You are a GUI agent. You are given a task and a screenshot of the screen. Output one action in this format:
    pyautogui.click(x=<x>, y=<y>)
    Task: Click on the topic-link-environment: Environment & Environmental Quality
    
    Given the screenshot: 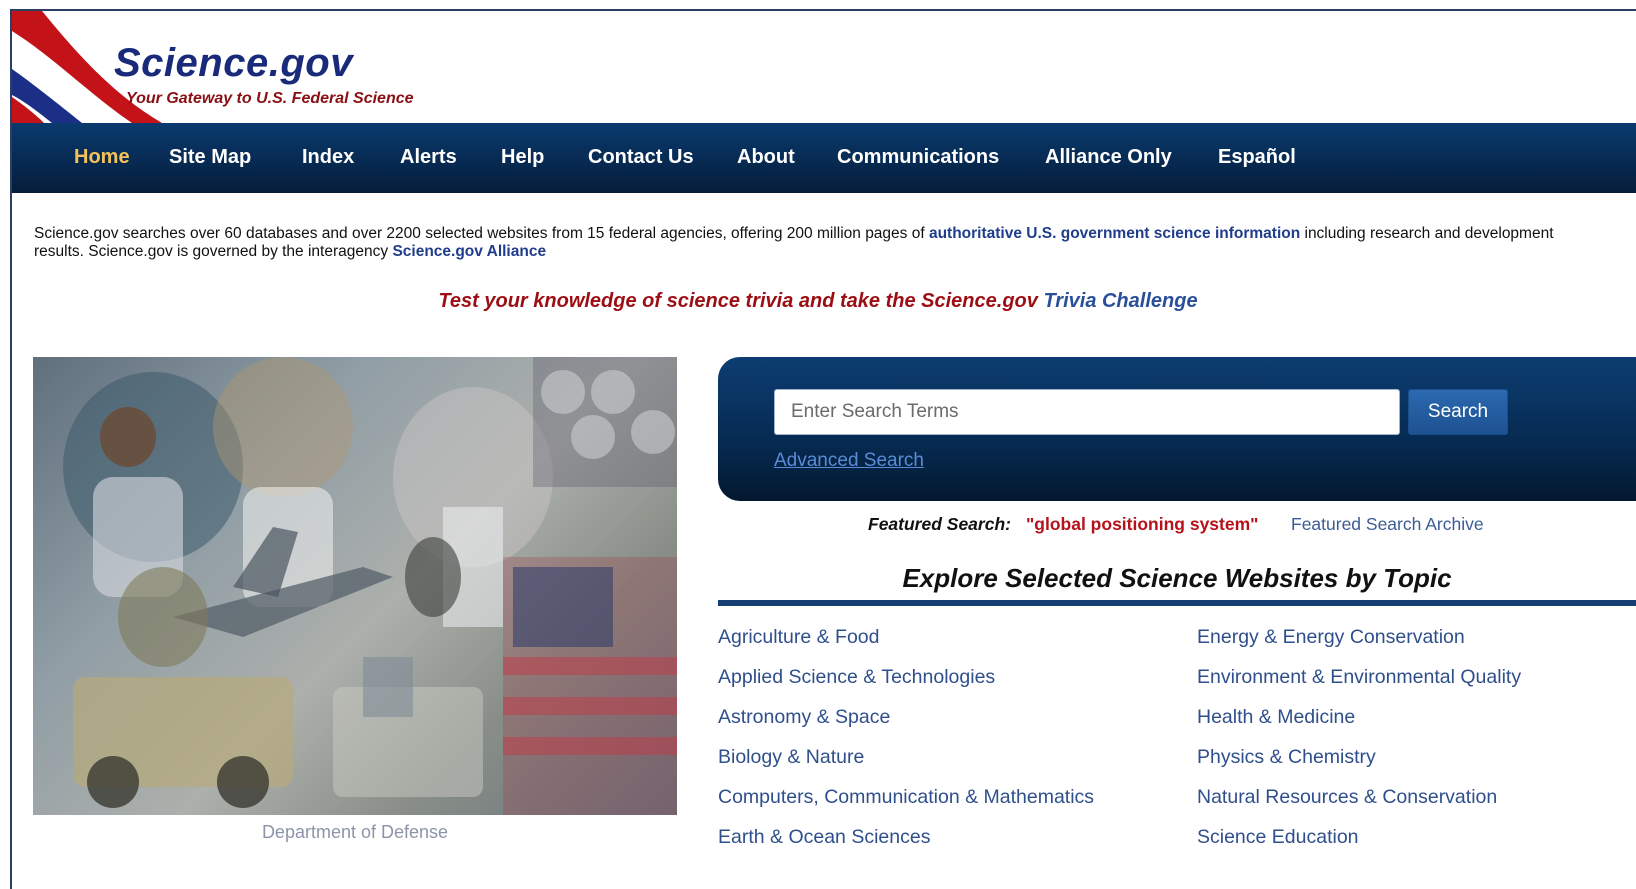 What is the action you would take?
    pyautogui.click(x=1359, y=677)
    